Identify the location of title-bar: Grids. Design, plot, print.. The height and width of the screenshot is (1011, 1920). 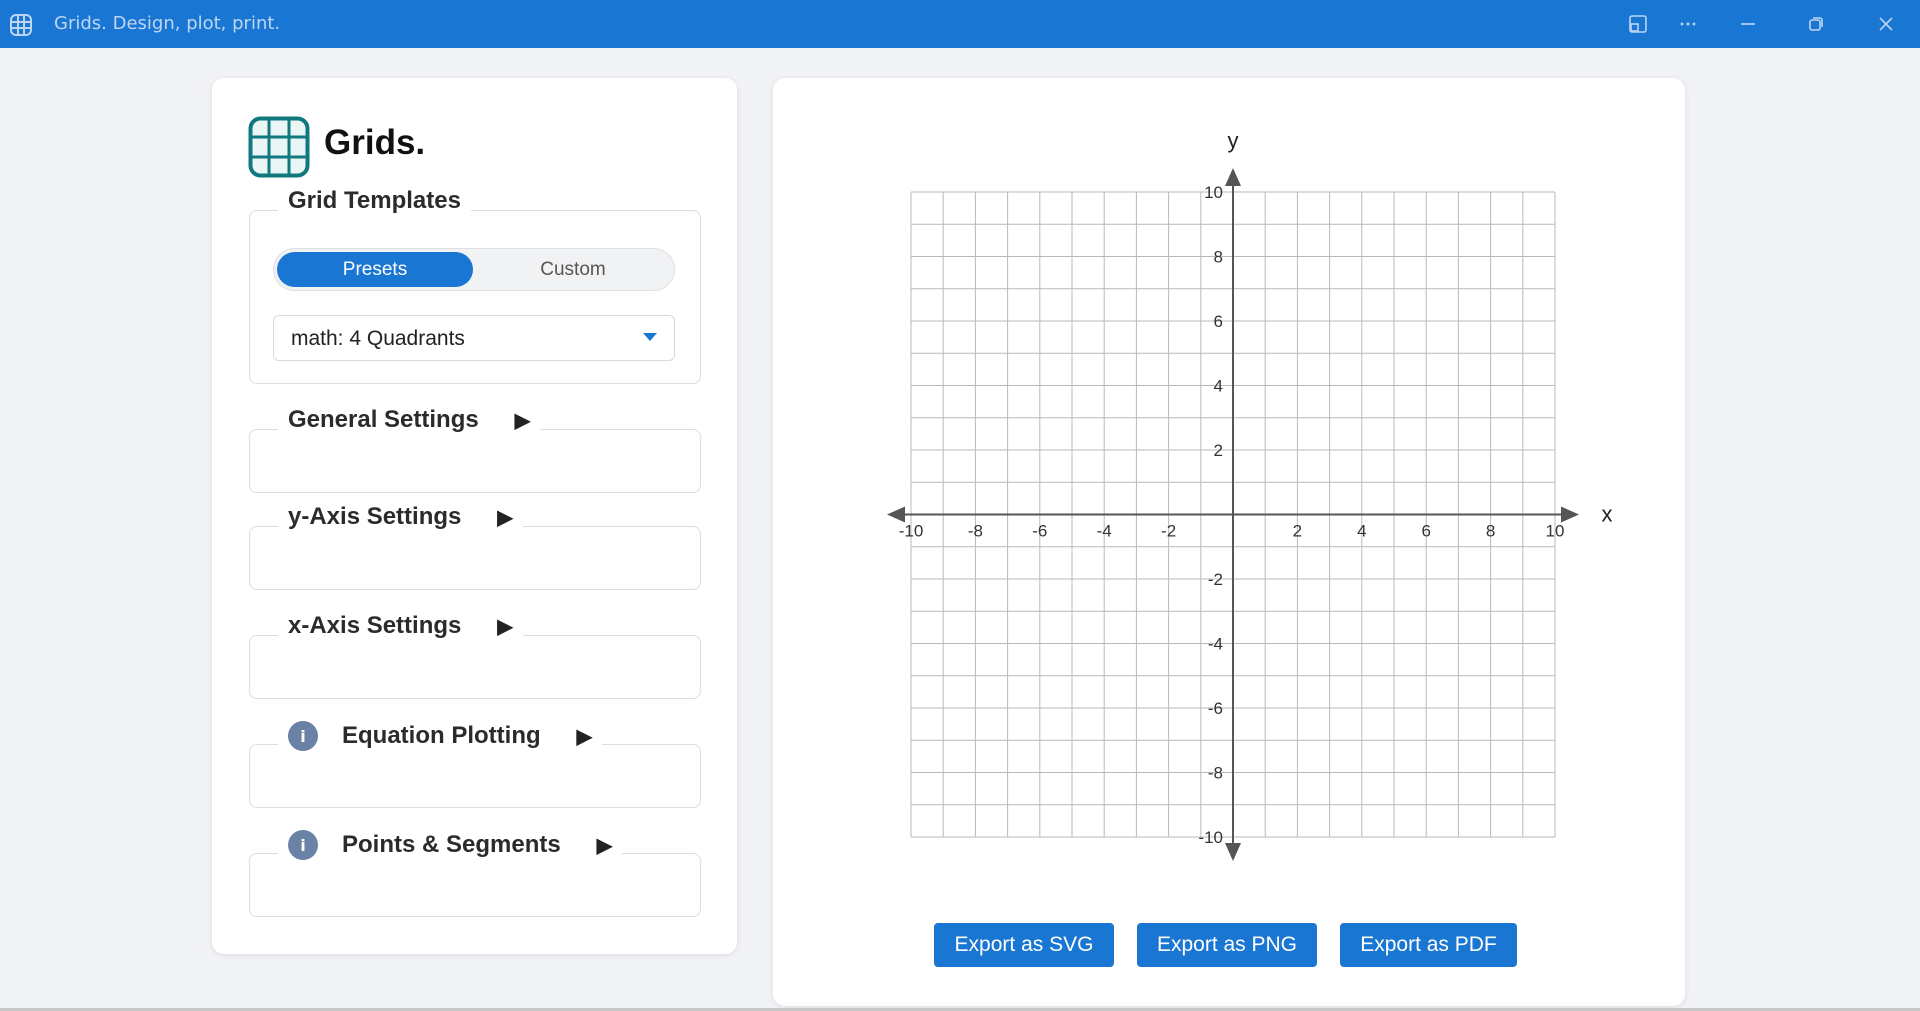
(960, 24).